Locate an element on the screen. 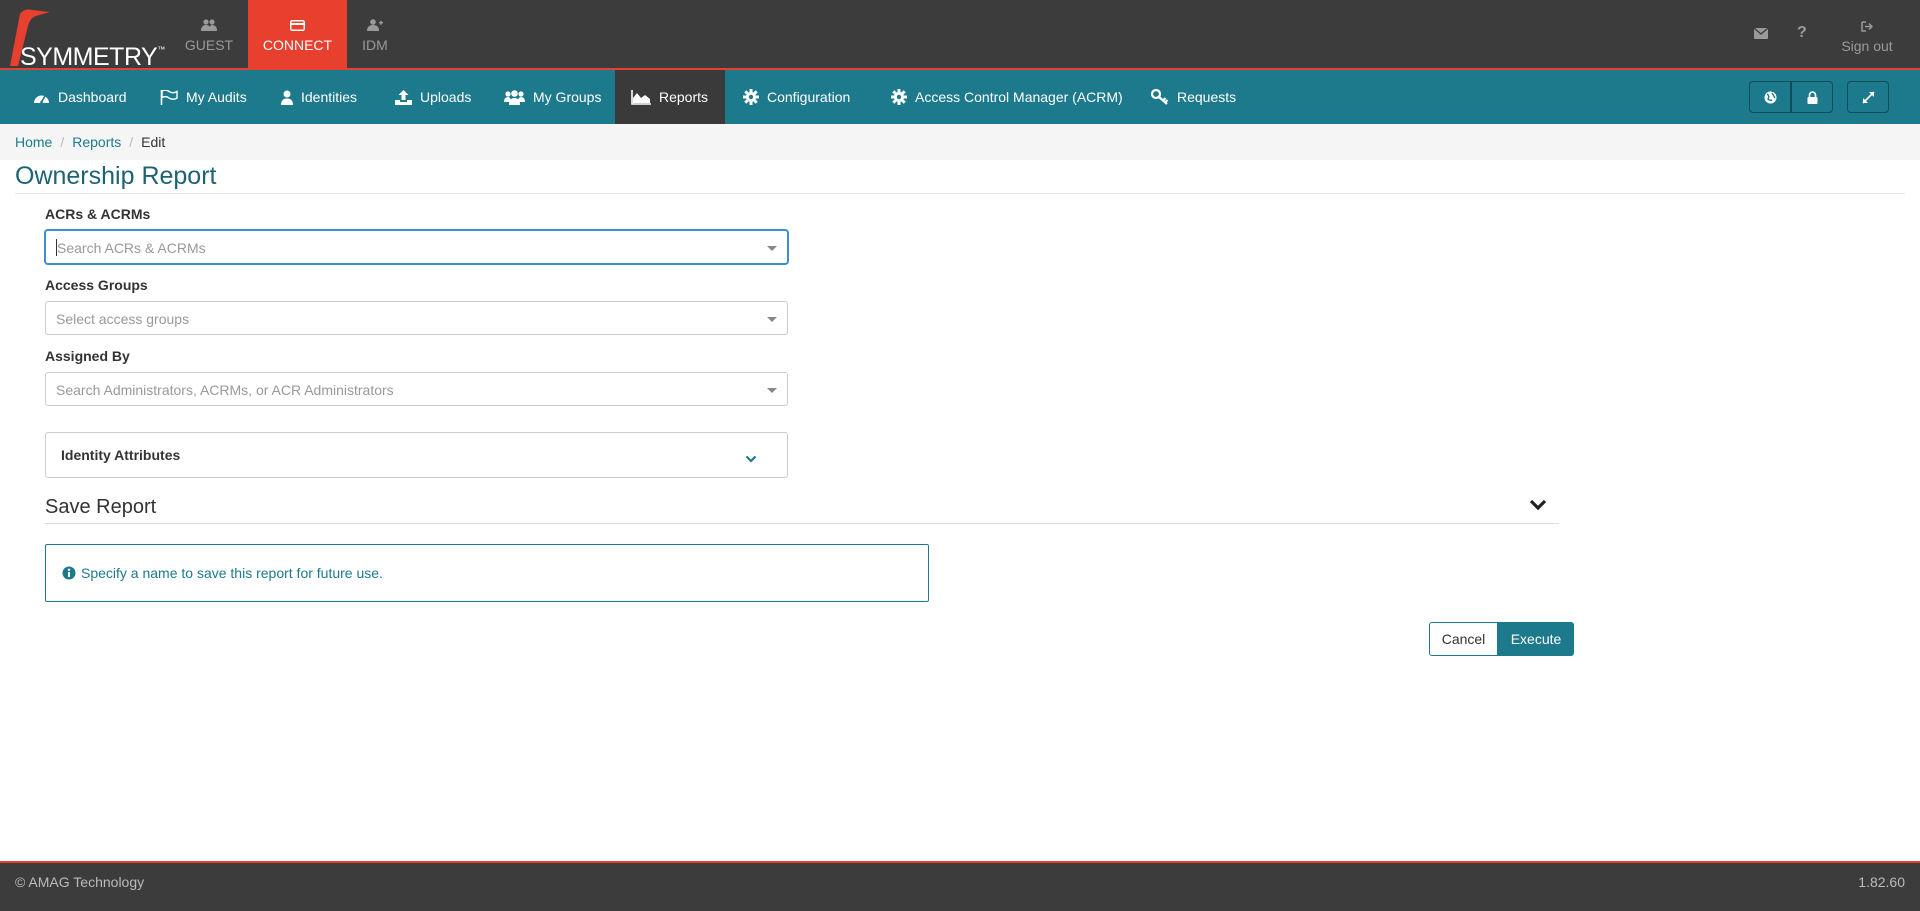 The image size is (1920, 911). cancel-button: Cancel is located at coordinates (1463, 639).